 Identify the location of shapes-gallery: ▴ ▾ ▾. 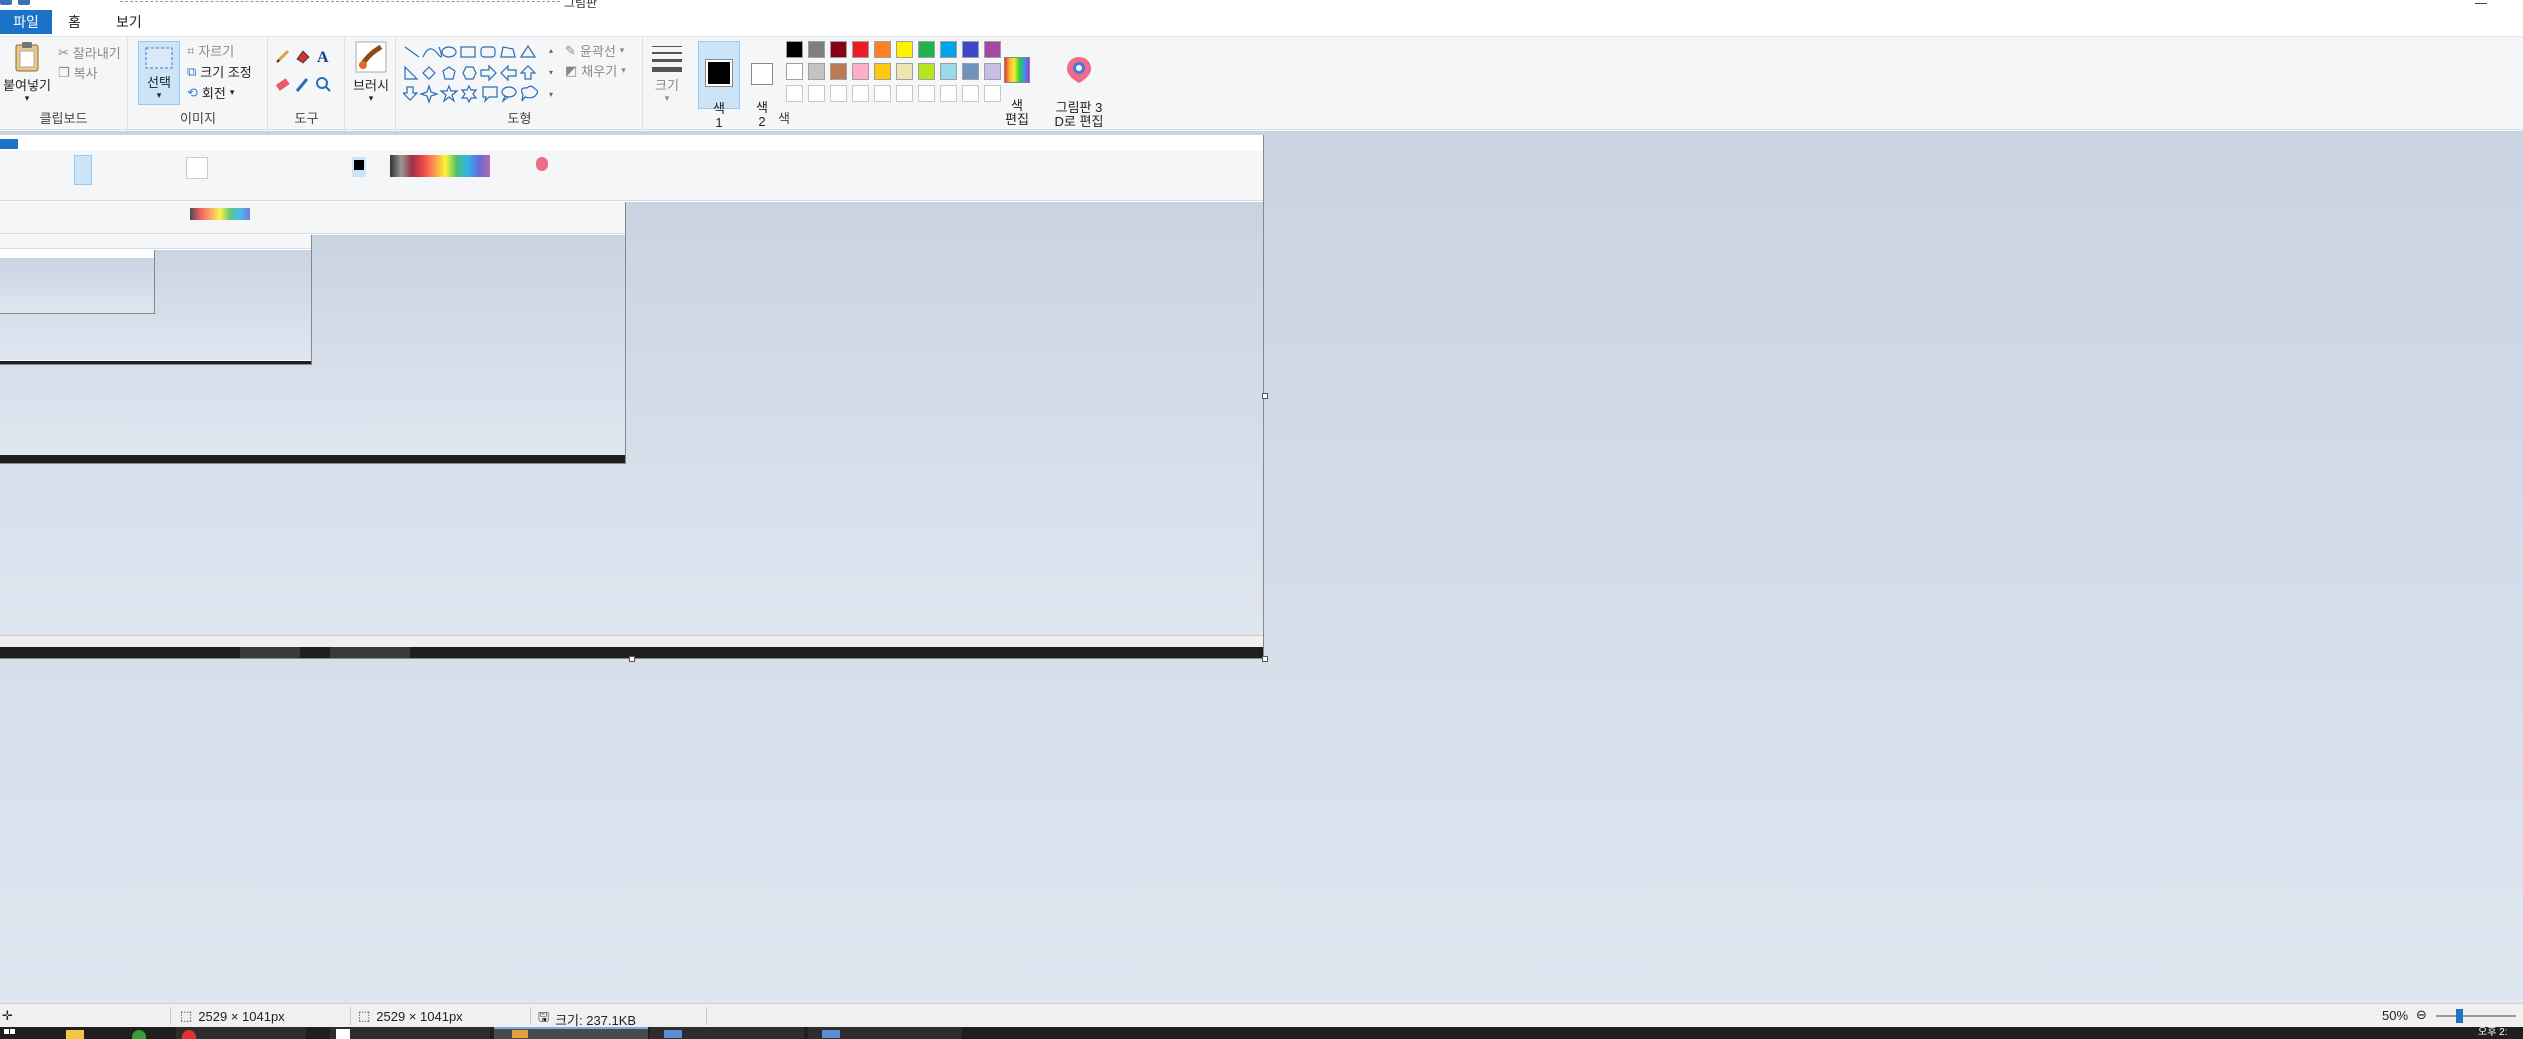
(481, 74).